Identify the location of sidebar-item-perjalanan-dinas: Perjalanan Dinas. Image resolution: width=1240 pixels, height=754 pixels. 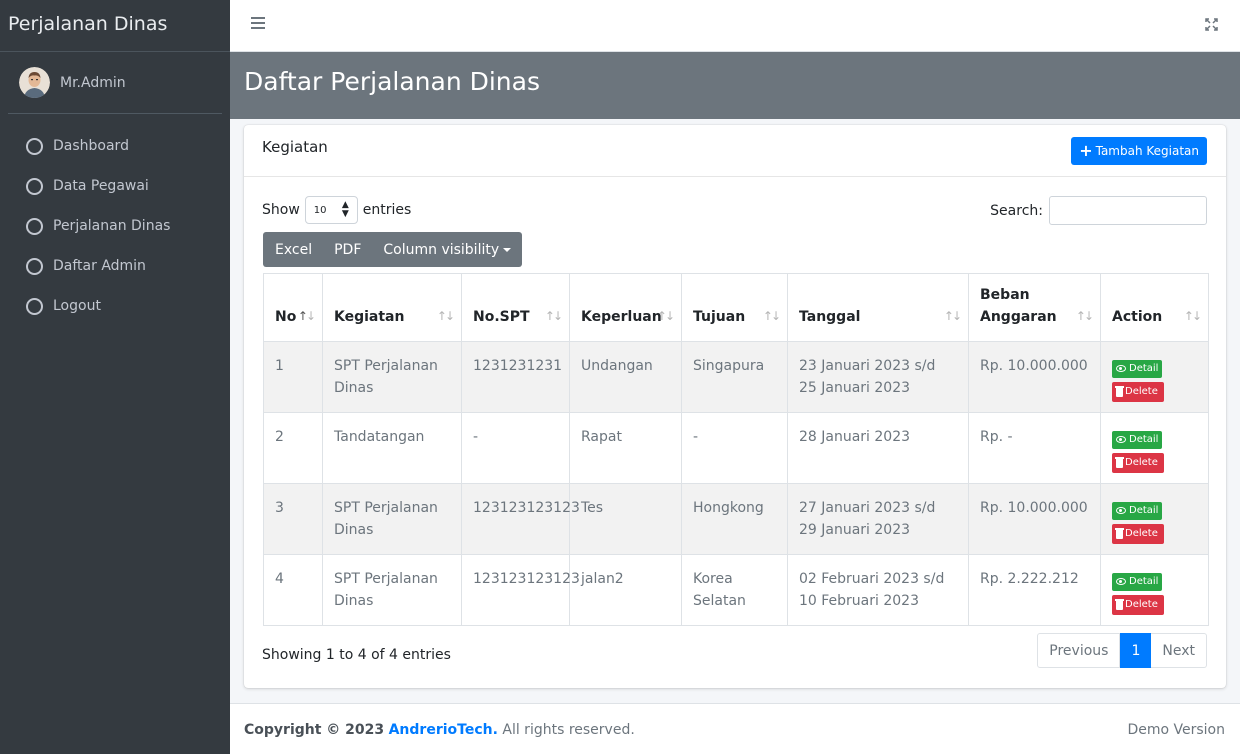
(115, 226).